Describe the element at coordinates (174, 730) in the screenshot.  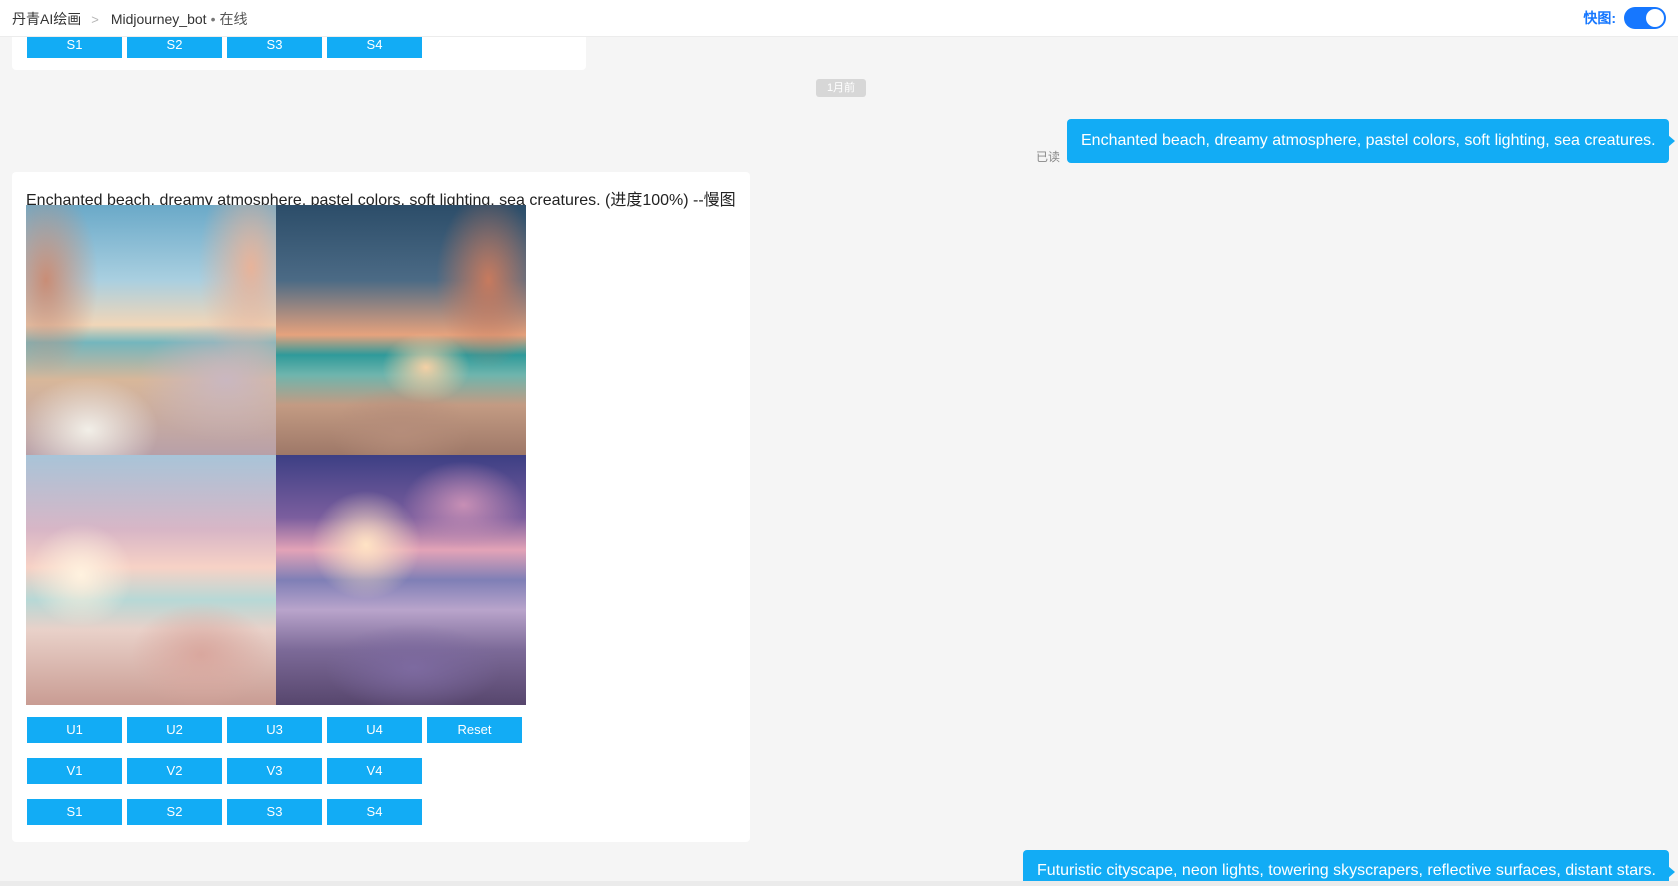
I see `u2-button: U2` at that location.